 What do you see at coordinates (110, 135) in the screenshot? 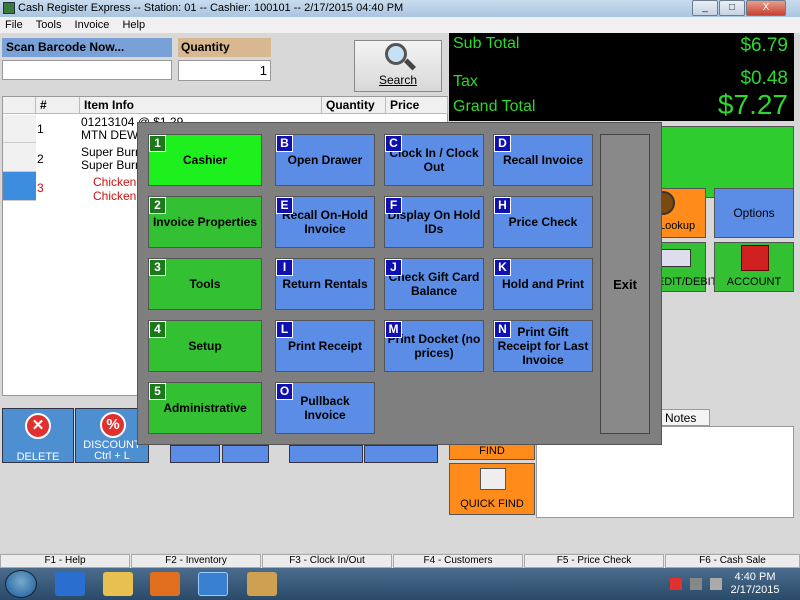
I see `row-item-line2: MTN DEW` at bounding box center [110, 135].